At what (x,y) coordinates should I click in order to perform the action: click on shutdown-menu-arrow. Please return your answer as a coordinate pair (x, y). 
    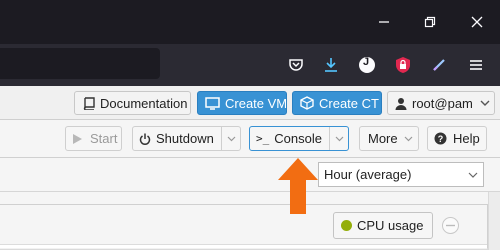
    Looking at the image, I should click on (230, 138).